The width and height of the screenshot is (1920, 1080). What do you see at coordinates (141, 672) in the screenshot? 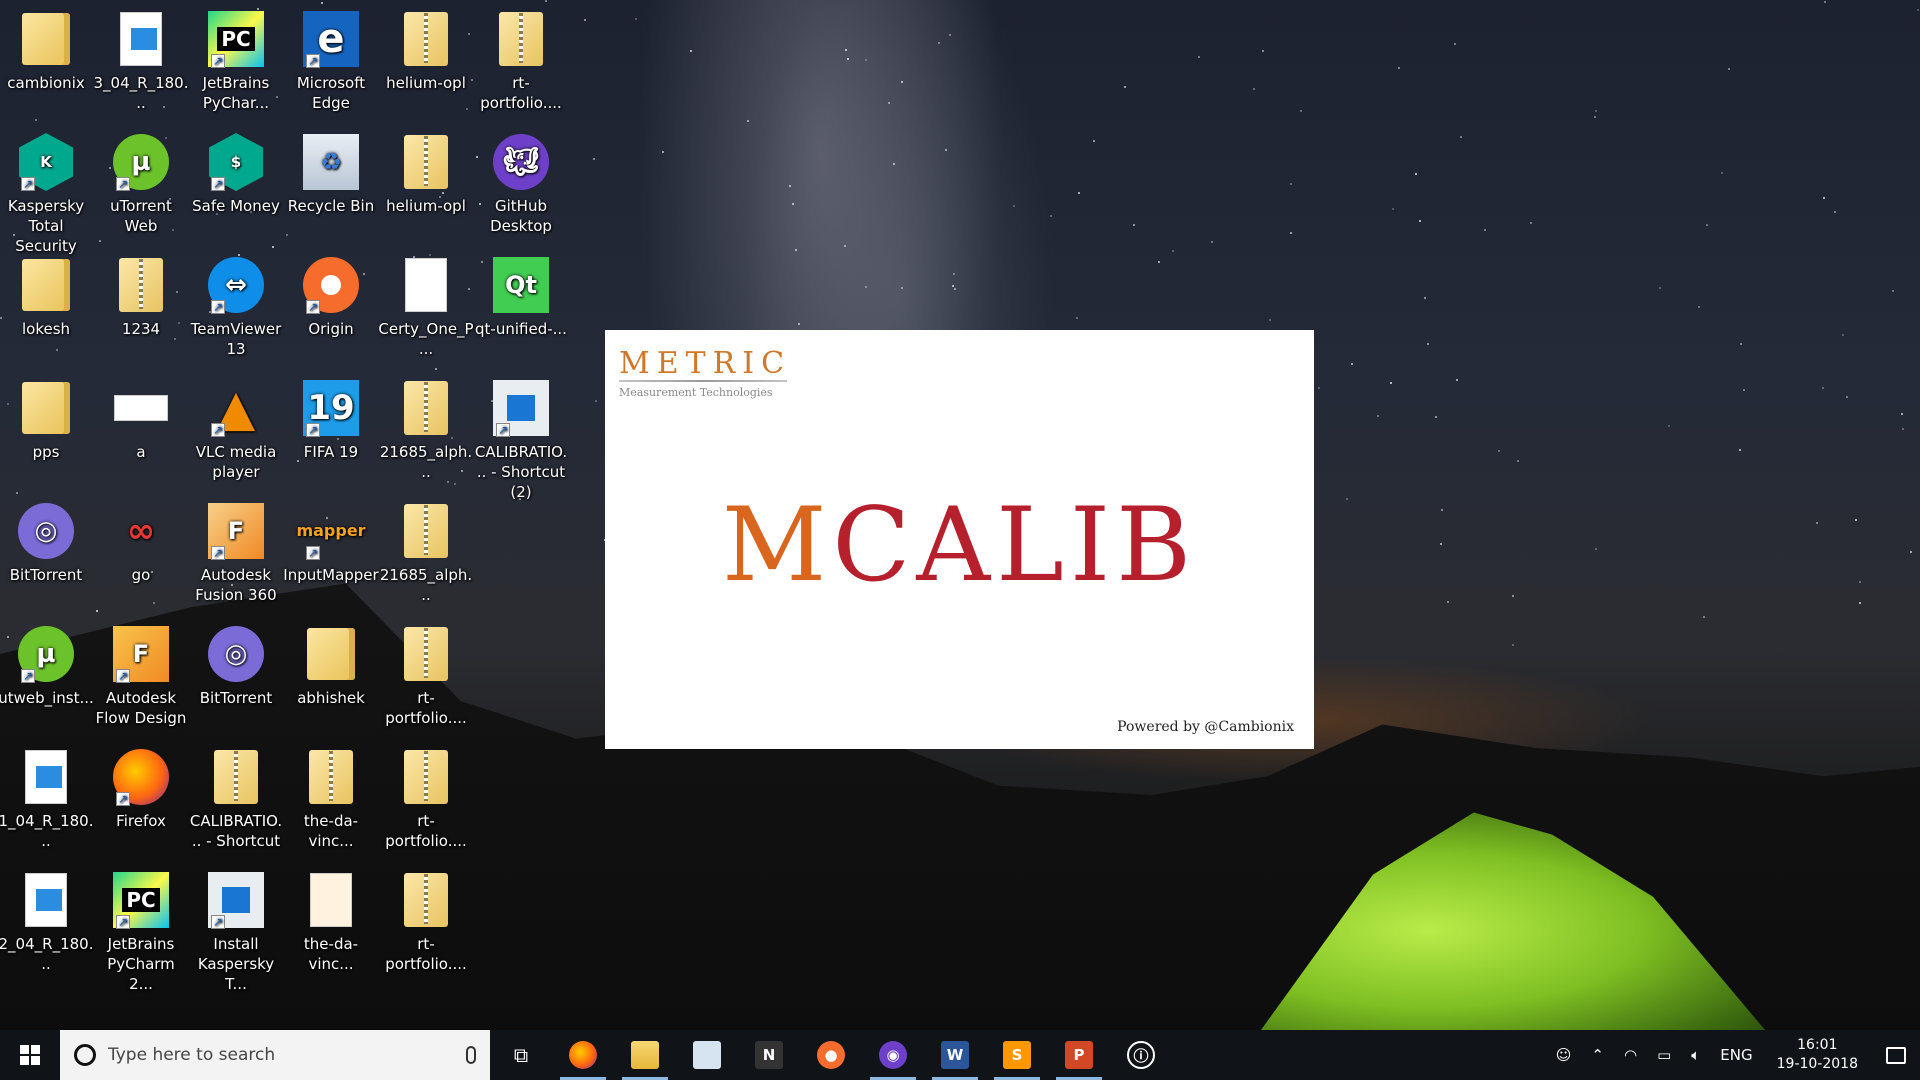
I see `desktop-icon: FAutodesk Flow Design` at bounding box center [141, 672].